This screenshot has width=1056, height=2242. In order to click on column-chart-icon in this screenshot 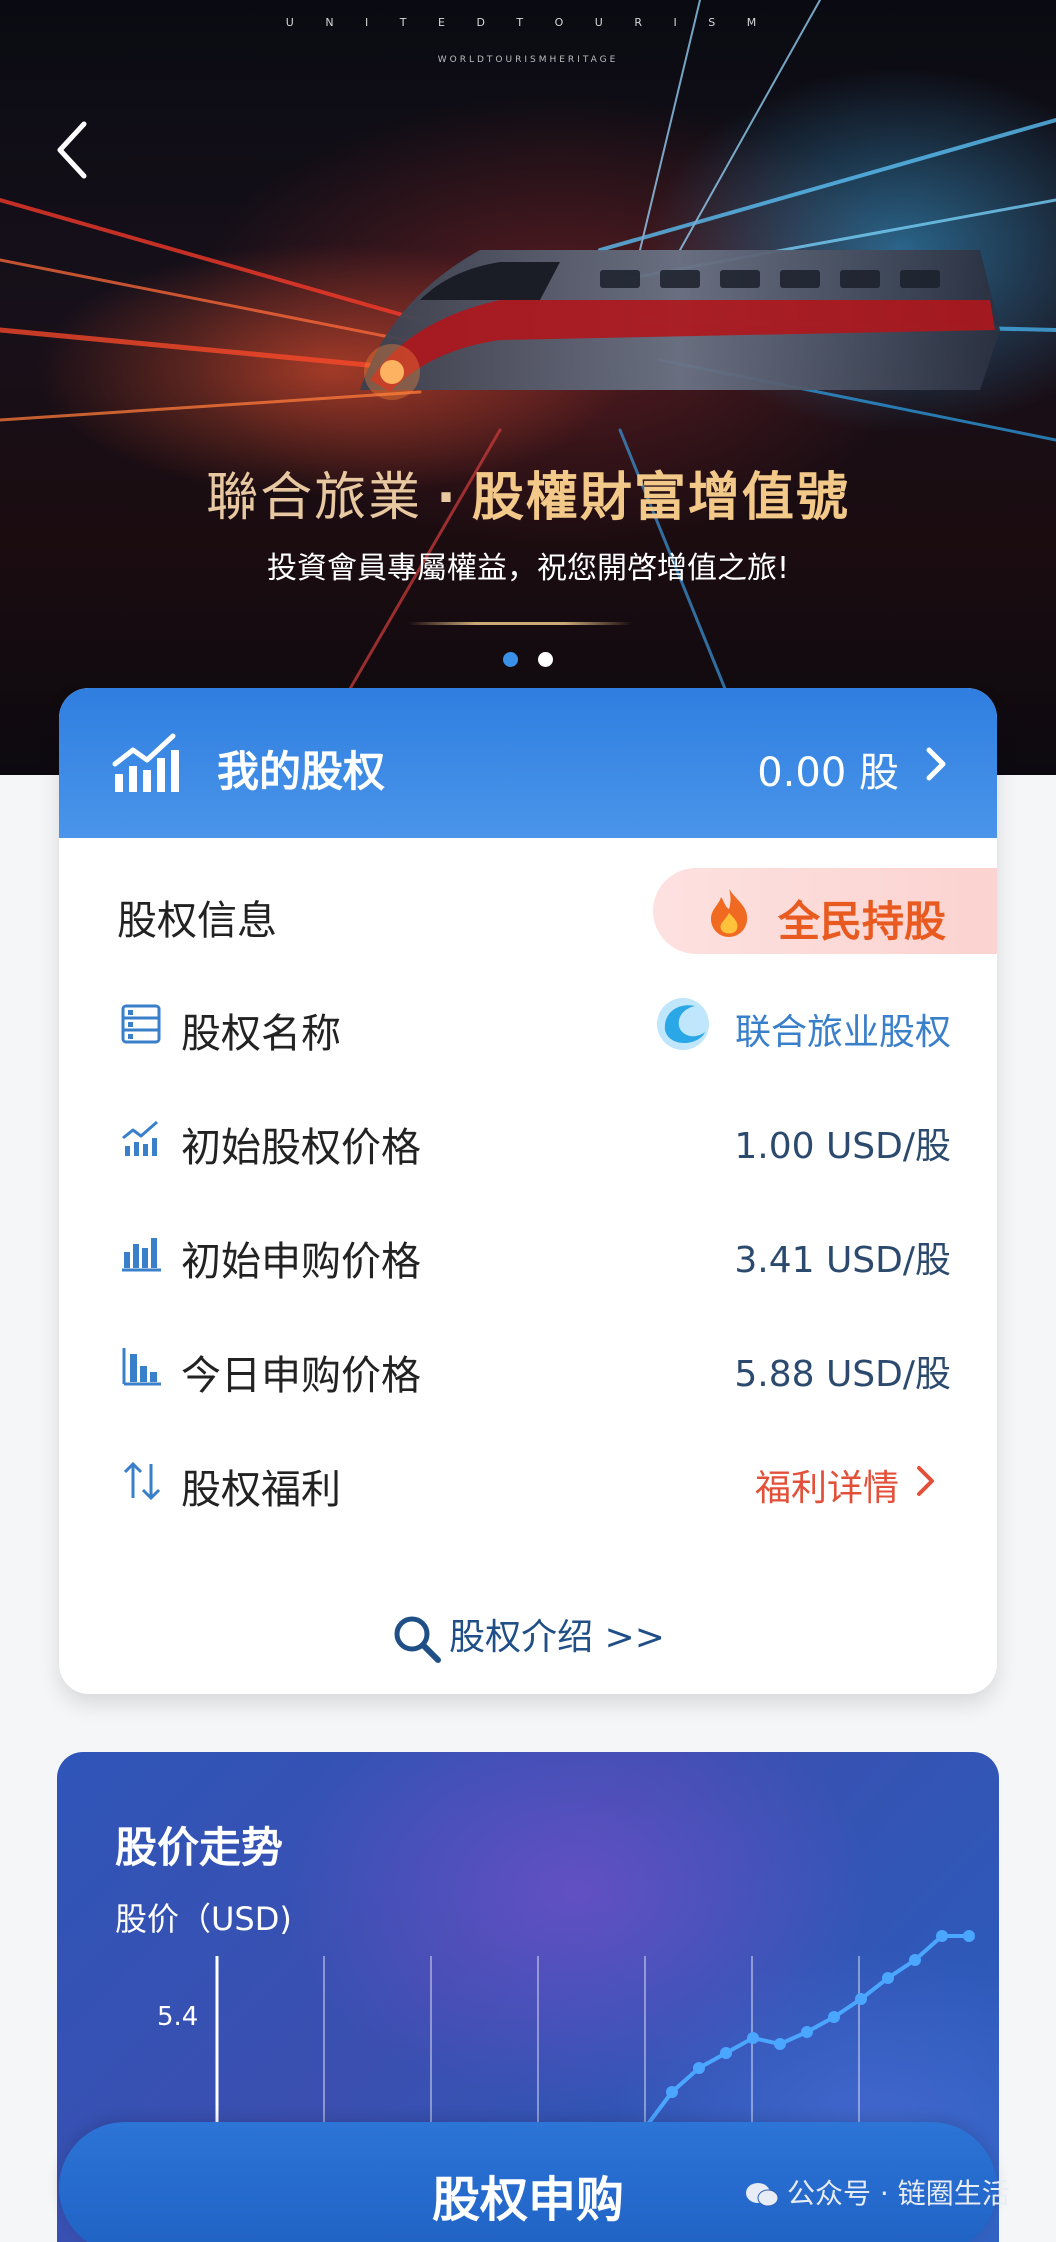, I will do `click(141, 1367)`.